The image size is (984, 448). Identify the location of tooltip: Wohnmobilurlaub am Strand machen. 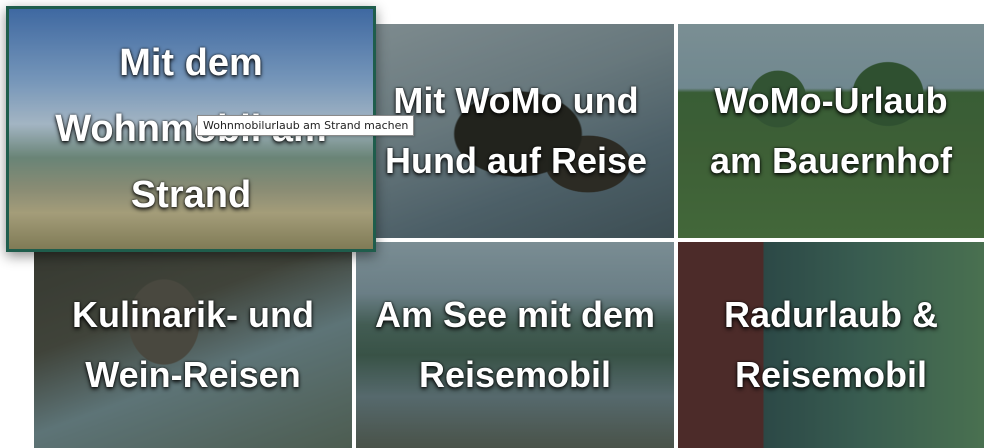
(306, 125).